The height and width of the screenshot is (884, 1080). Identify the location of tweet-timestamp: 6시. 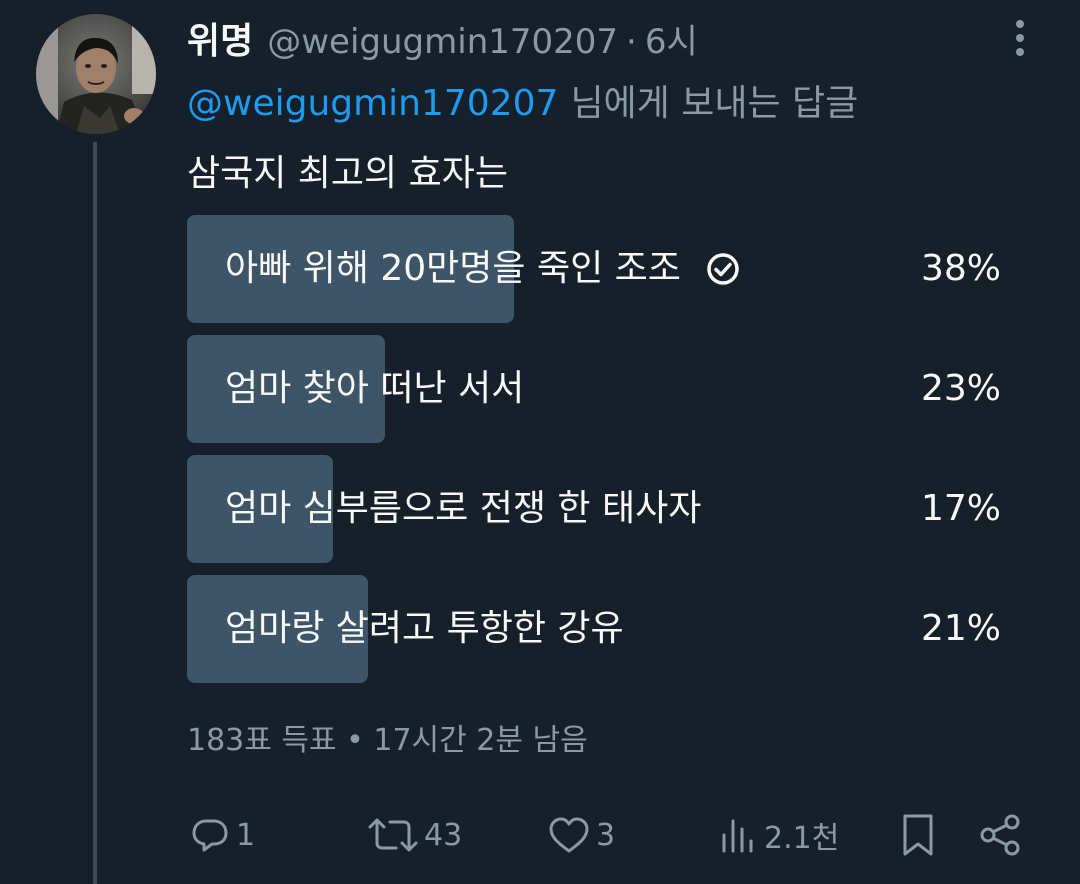
(671, 38).